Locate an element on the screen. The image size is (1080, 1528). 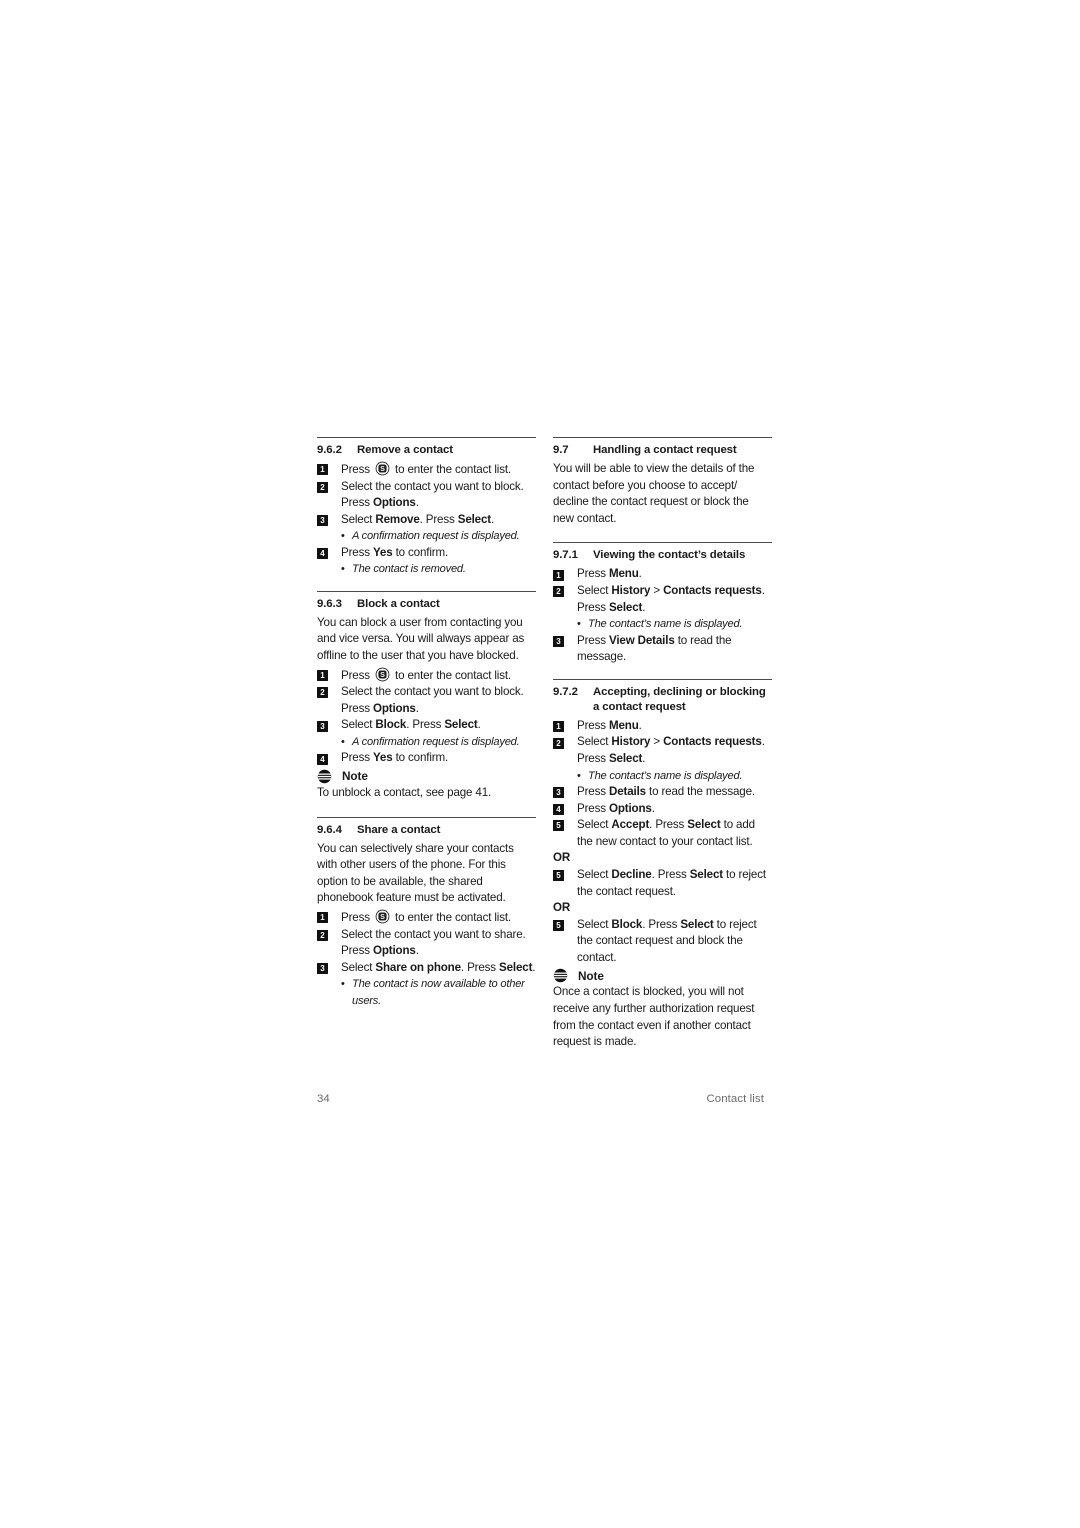
step-note: • The contact’s name is displayed. is located at coordinates (662, 776).